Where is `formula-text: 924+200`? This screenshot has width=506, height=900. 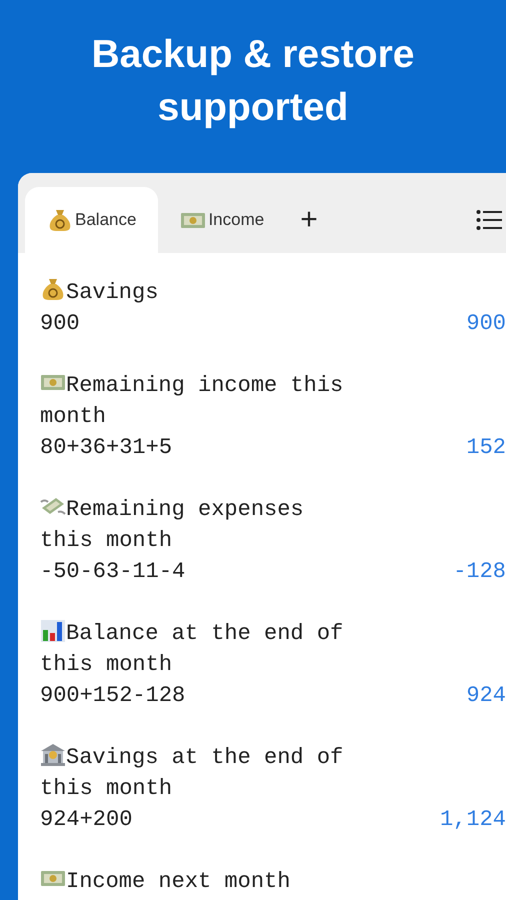
formula-text: 924+200 is located at coordinates (86, 820).